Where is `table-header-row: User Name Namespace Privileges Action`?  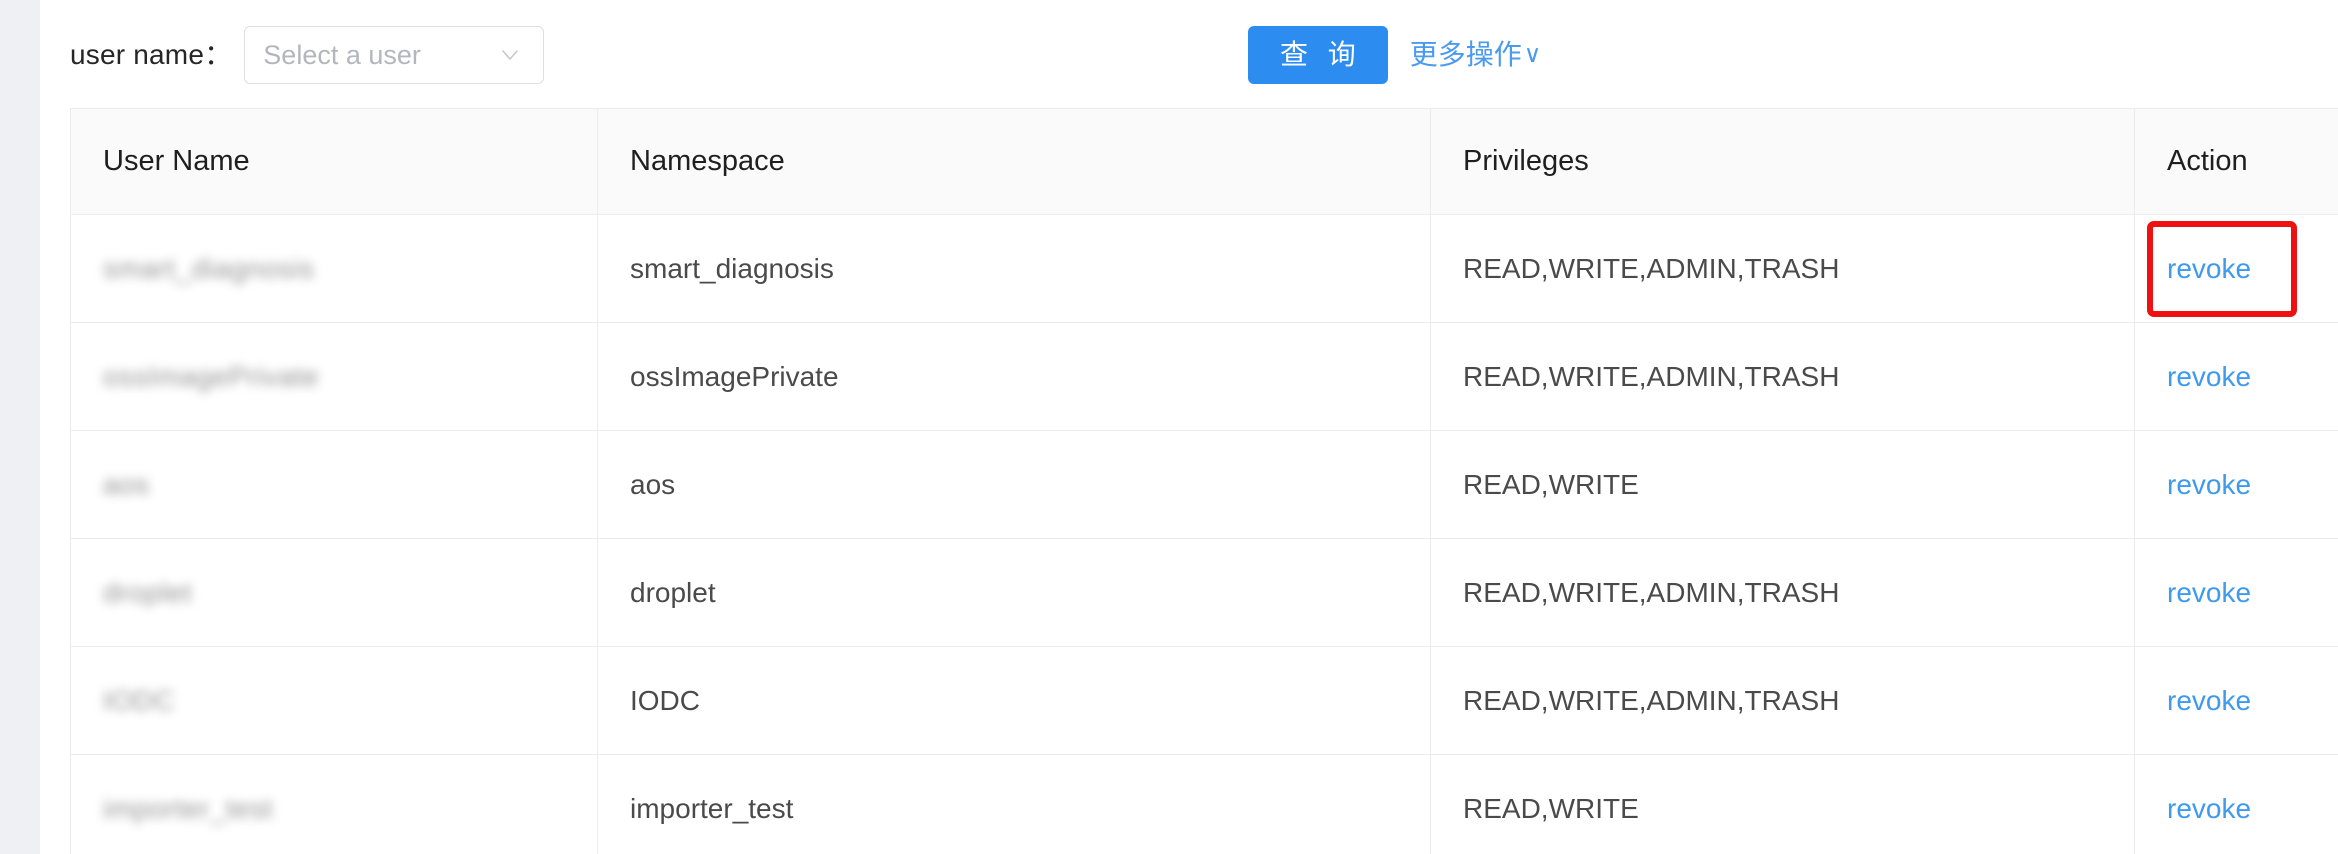 table-header-row: User Name Namespace Privileges Action is located at coordinates (1204, 161).